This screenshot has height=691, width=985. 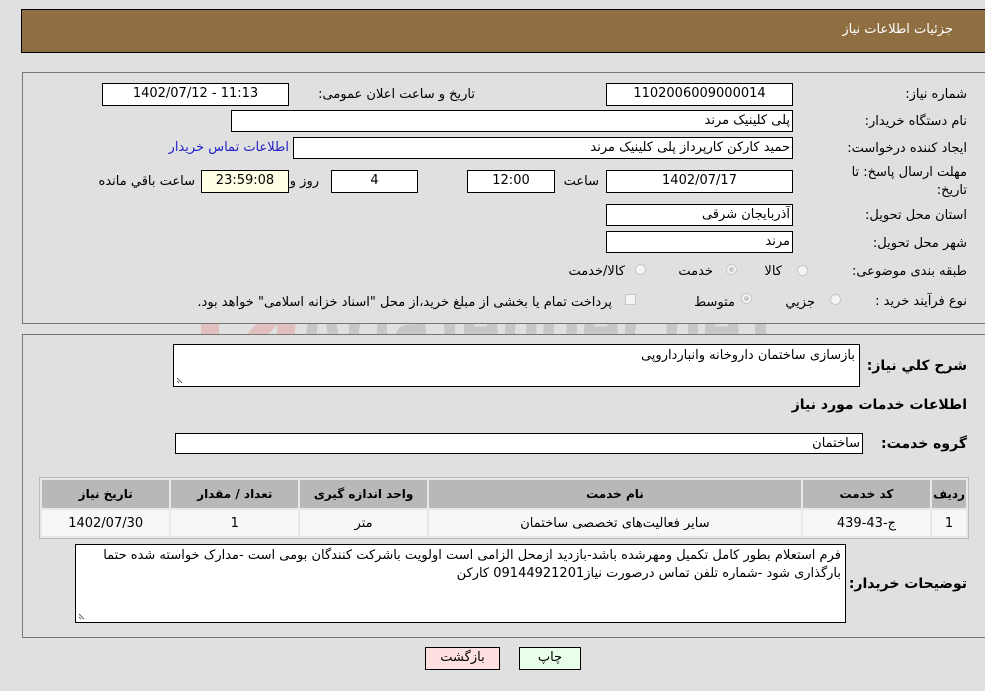 What do you see at coordinates (866, 494) in the screenshot?
I see `col-service-code: کد خدمت` at bounding box center [866, 494].